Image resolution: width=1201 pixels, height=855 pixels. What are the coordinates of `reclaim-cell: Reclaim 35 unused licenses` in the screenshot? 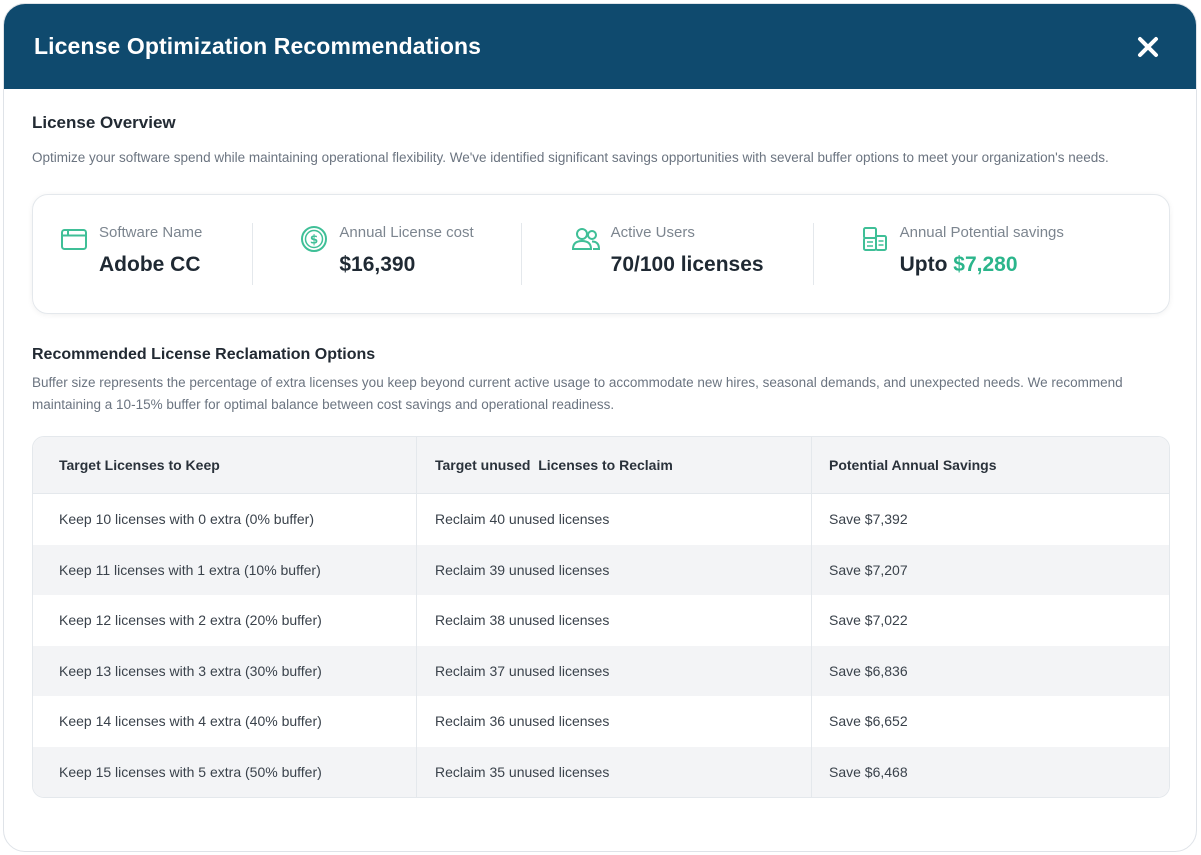 It's located at (614, 771).